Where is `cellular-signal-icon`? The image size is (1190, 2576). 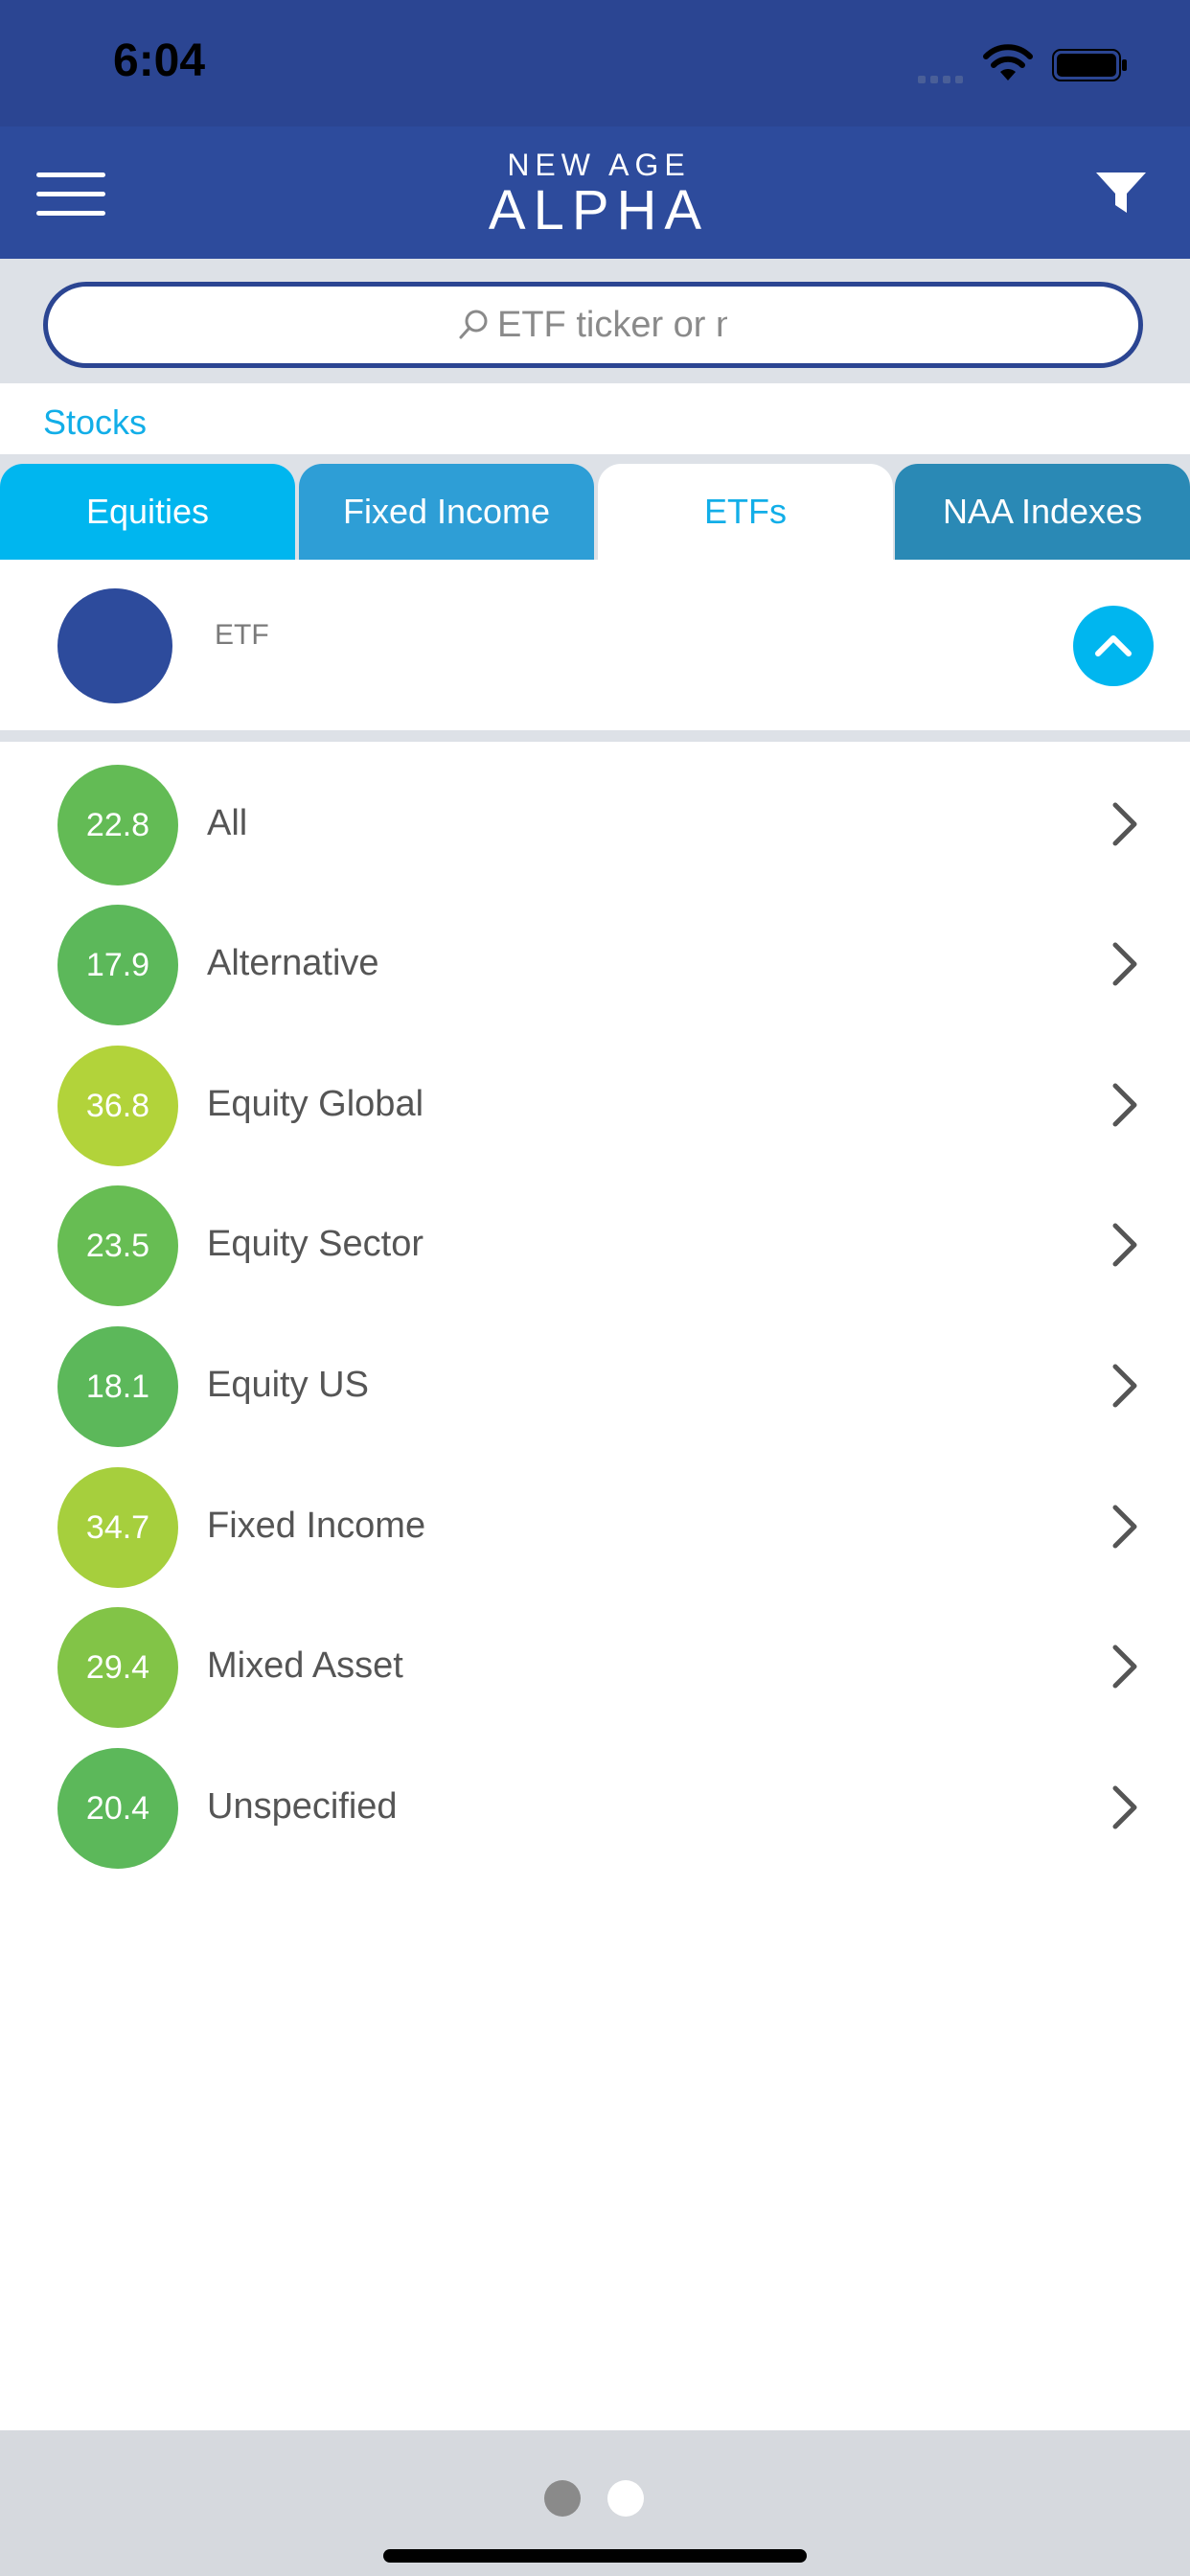 cellular-signal-icon is located at coordinates (943, 79).